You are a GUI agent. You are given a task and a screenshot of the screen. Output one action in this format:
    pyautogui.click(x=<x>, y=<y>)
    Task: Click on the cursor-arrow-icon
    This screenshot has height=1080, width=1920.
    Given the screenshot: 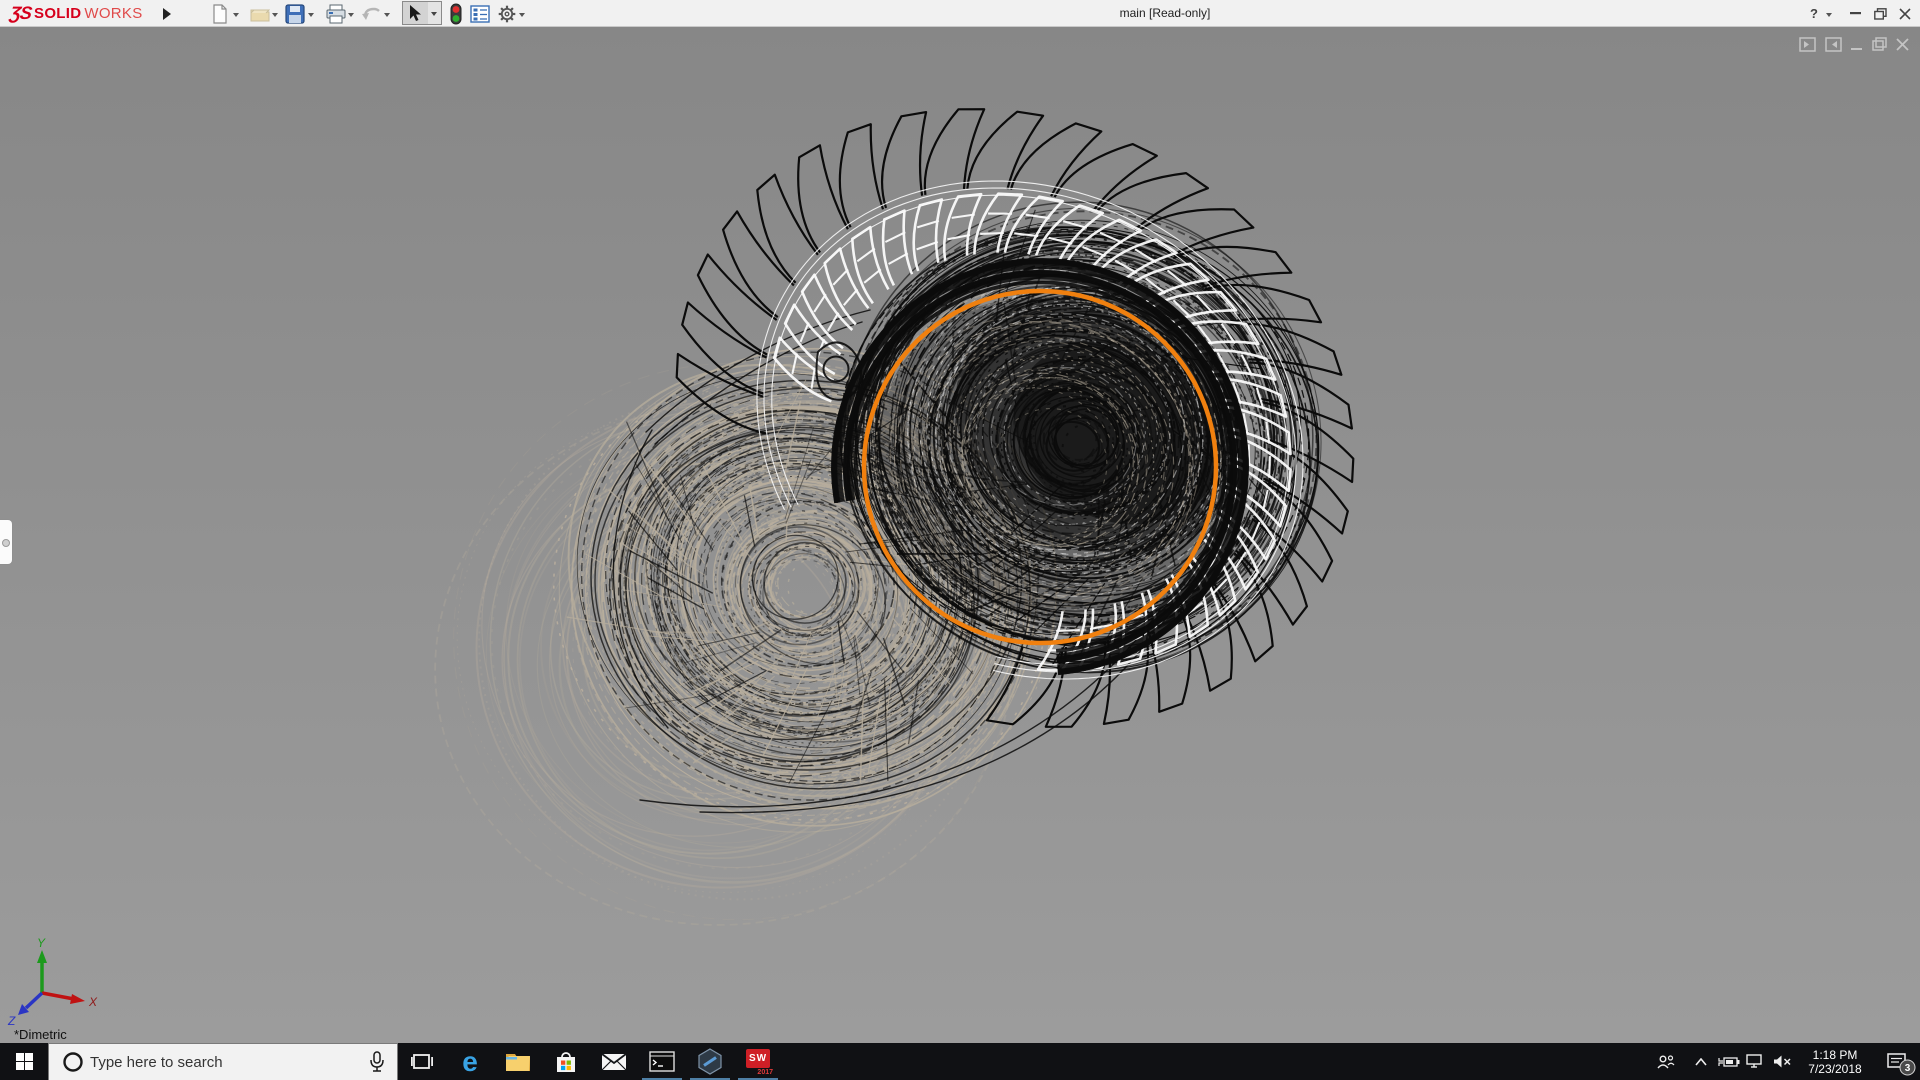 What is the action you would take?
    pyautogui.click(x=415, y=12)
    